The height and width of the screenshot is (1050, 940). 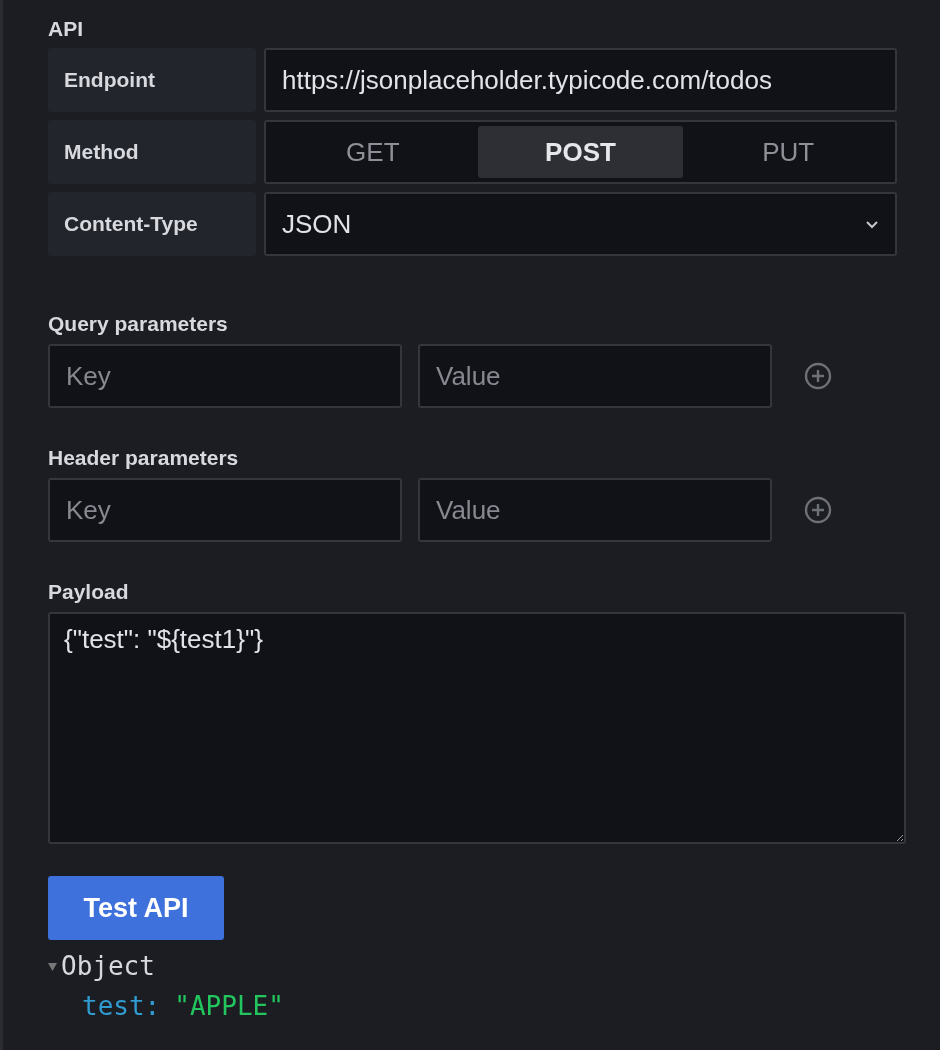 What do you see at coordinates (152, 224) in the screenshot?
I see `field-label: Content-Type` at bounding box center [152, 224].